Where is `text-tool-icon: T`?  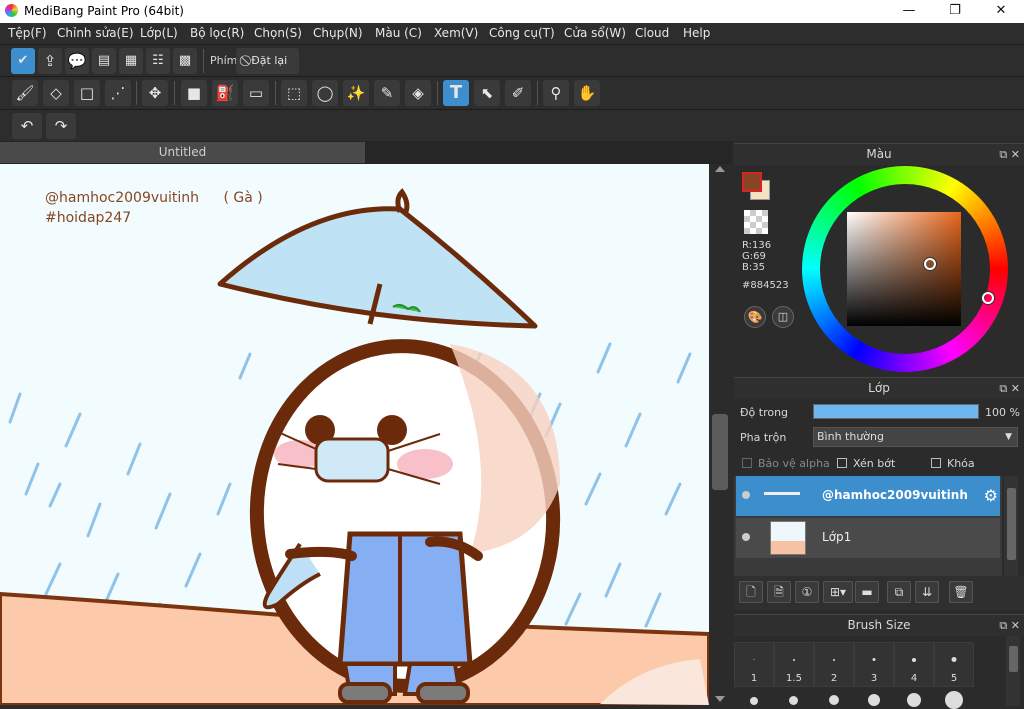
text-tool-icon: T is located at coordinates (456, 93).